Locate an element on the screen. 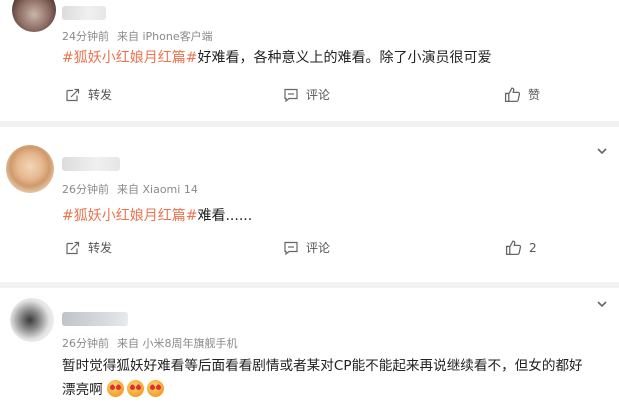 The width and height of the screenshot is (619, 420). comment-source: 来自 小米8周年旗舰手机 is located at coordinates (177, 343).